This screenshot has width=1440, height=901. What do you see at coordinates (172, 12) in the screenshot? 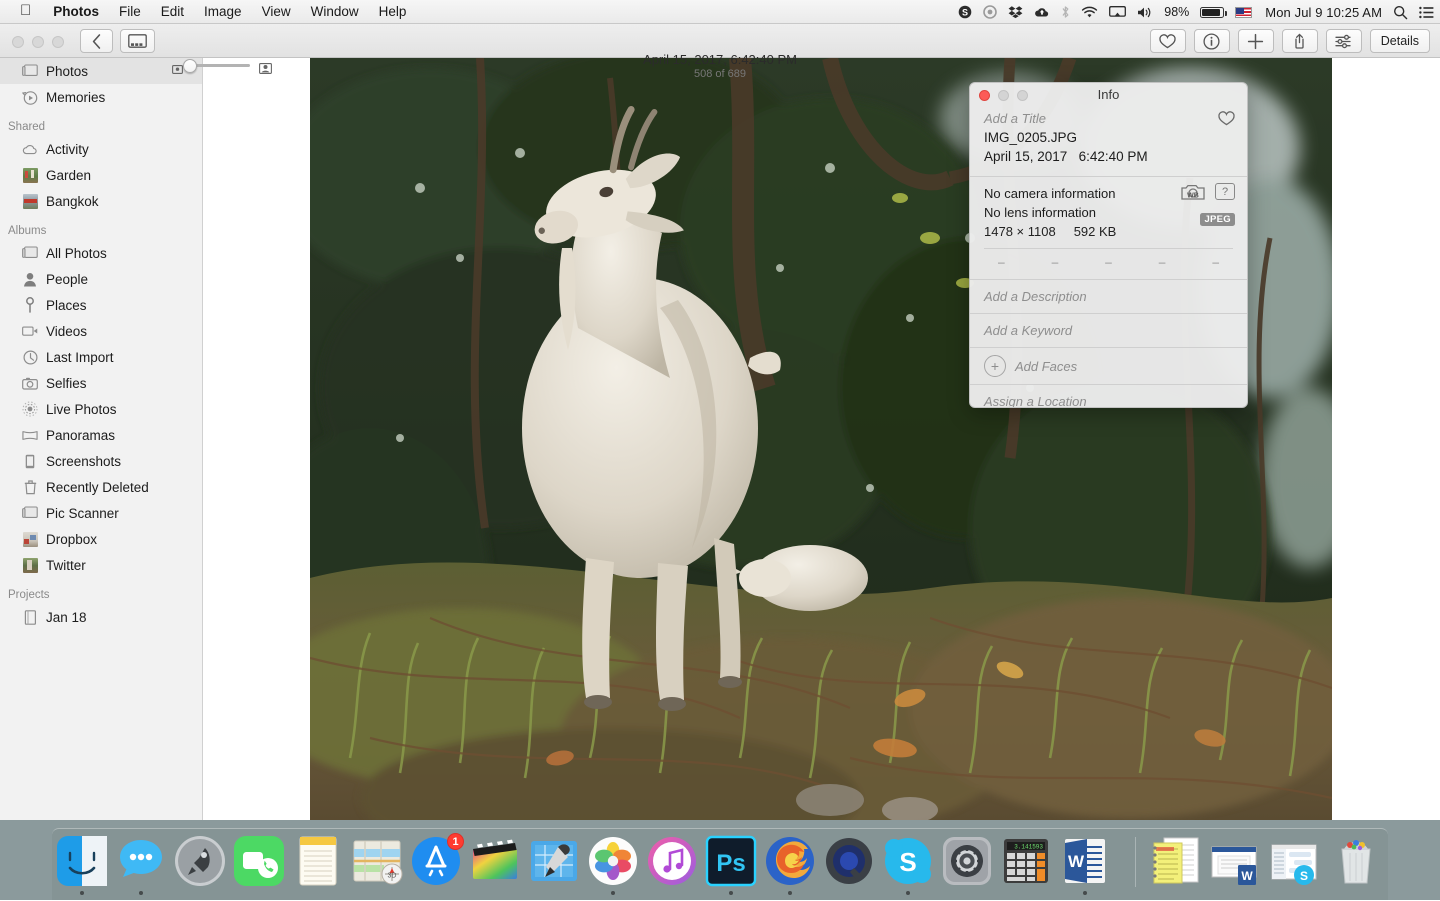
I see `menu-edit: Edit` at bounding box center [172, 12].